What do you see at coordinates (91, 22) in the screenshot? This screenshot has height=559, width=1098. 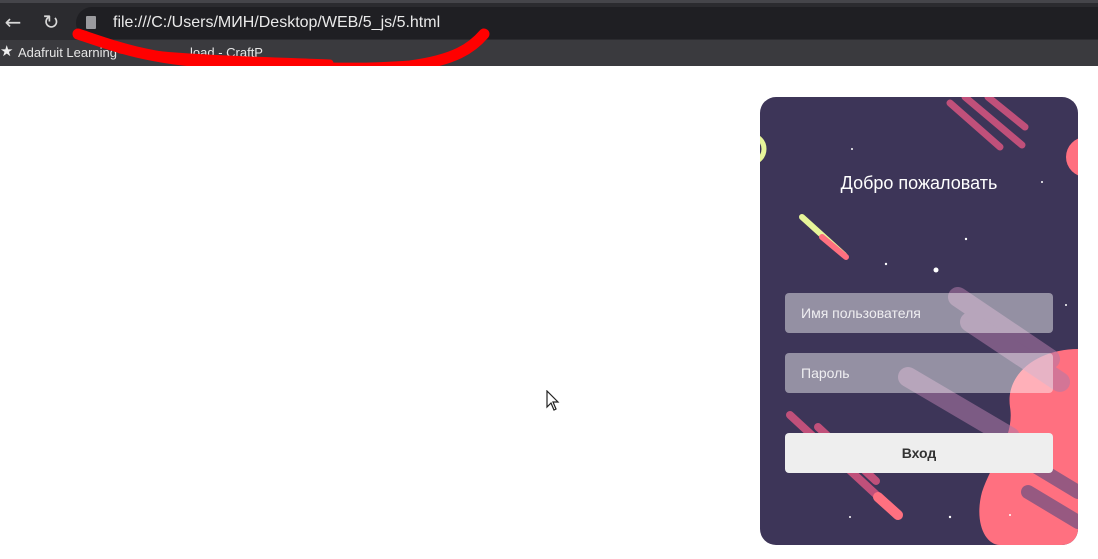 I see `file-icon` at bounding box center [91, 22].